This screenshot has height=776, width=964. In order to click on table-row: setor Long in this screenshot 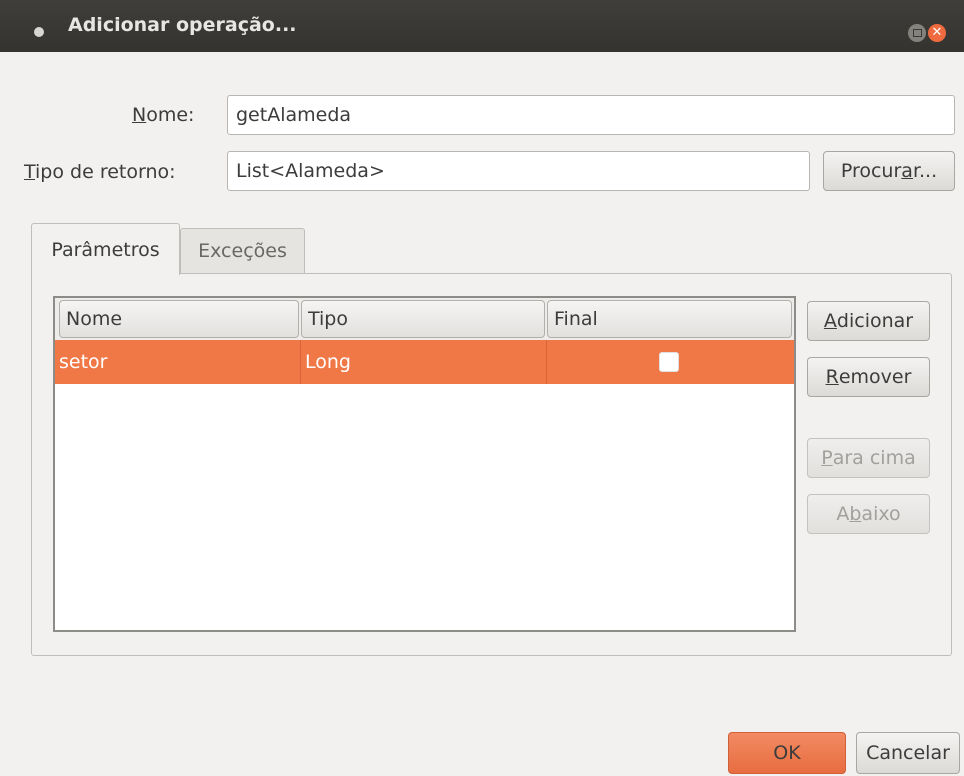, I will do `click(424, 362)`.